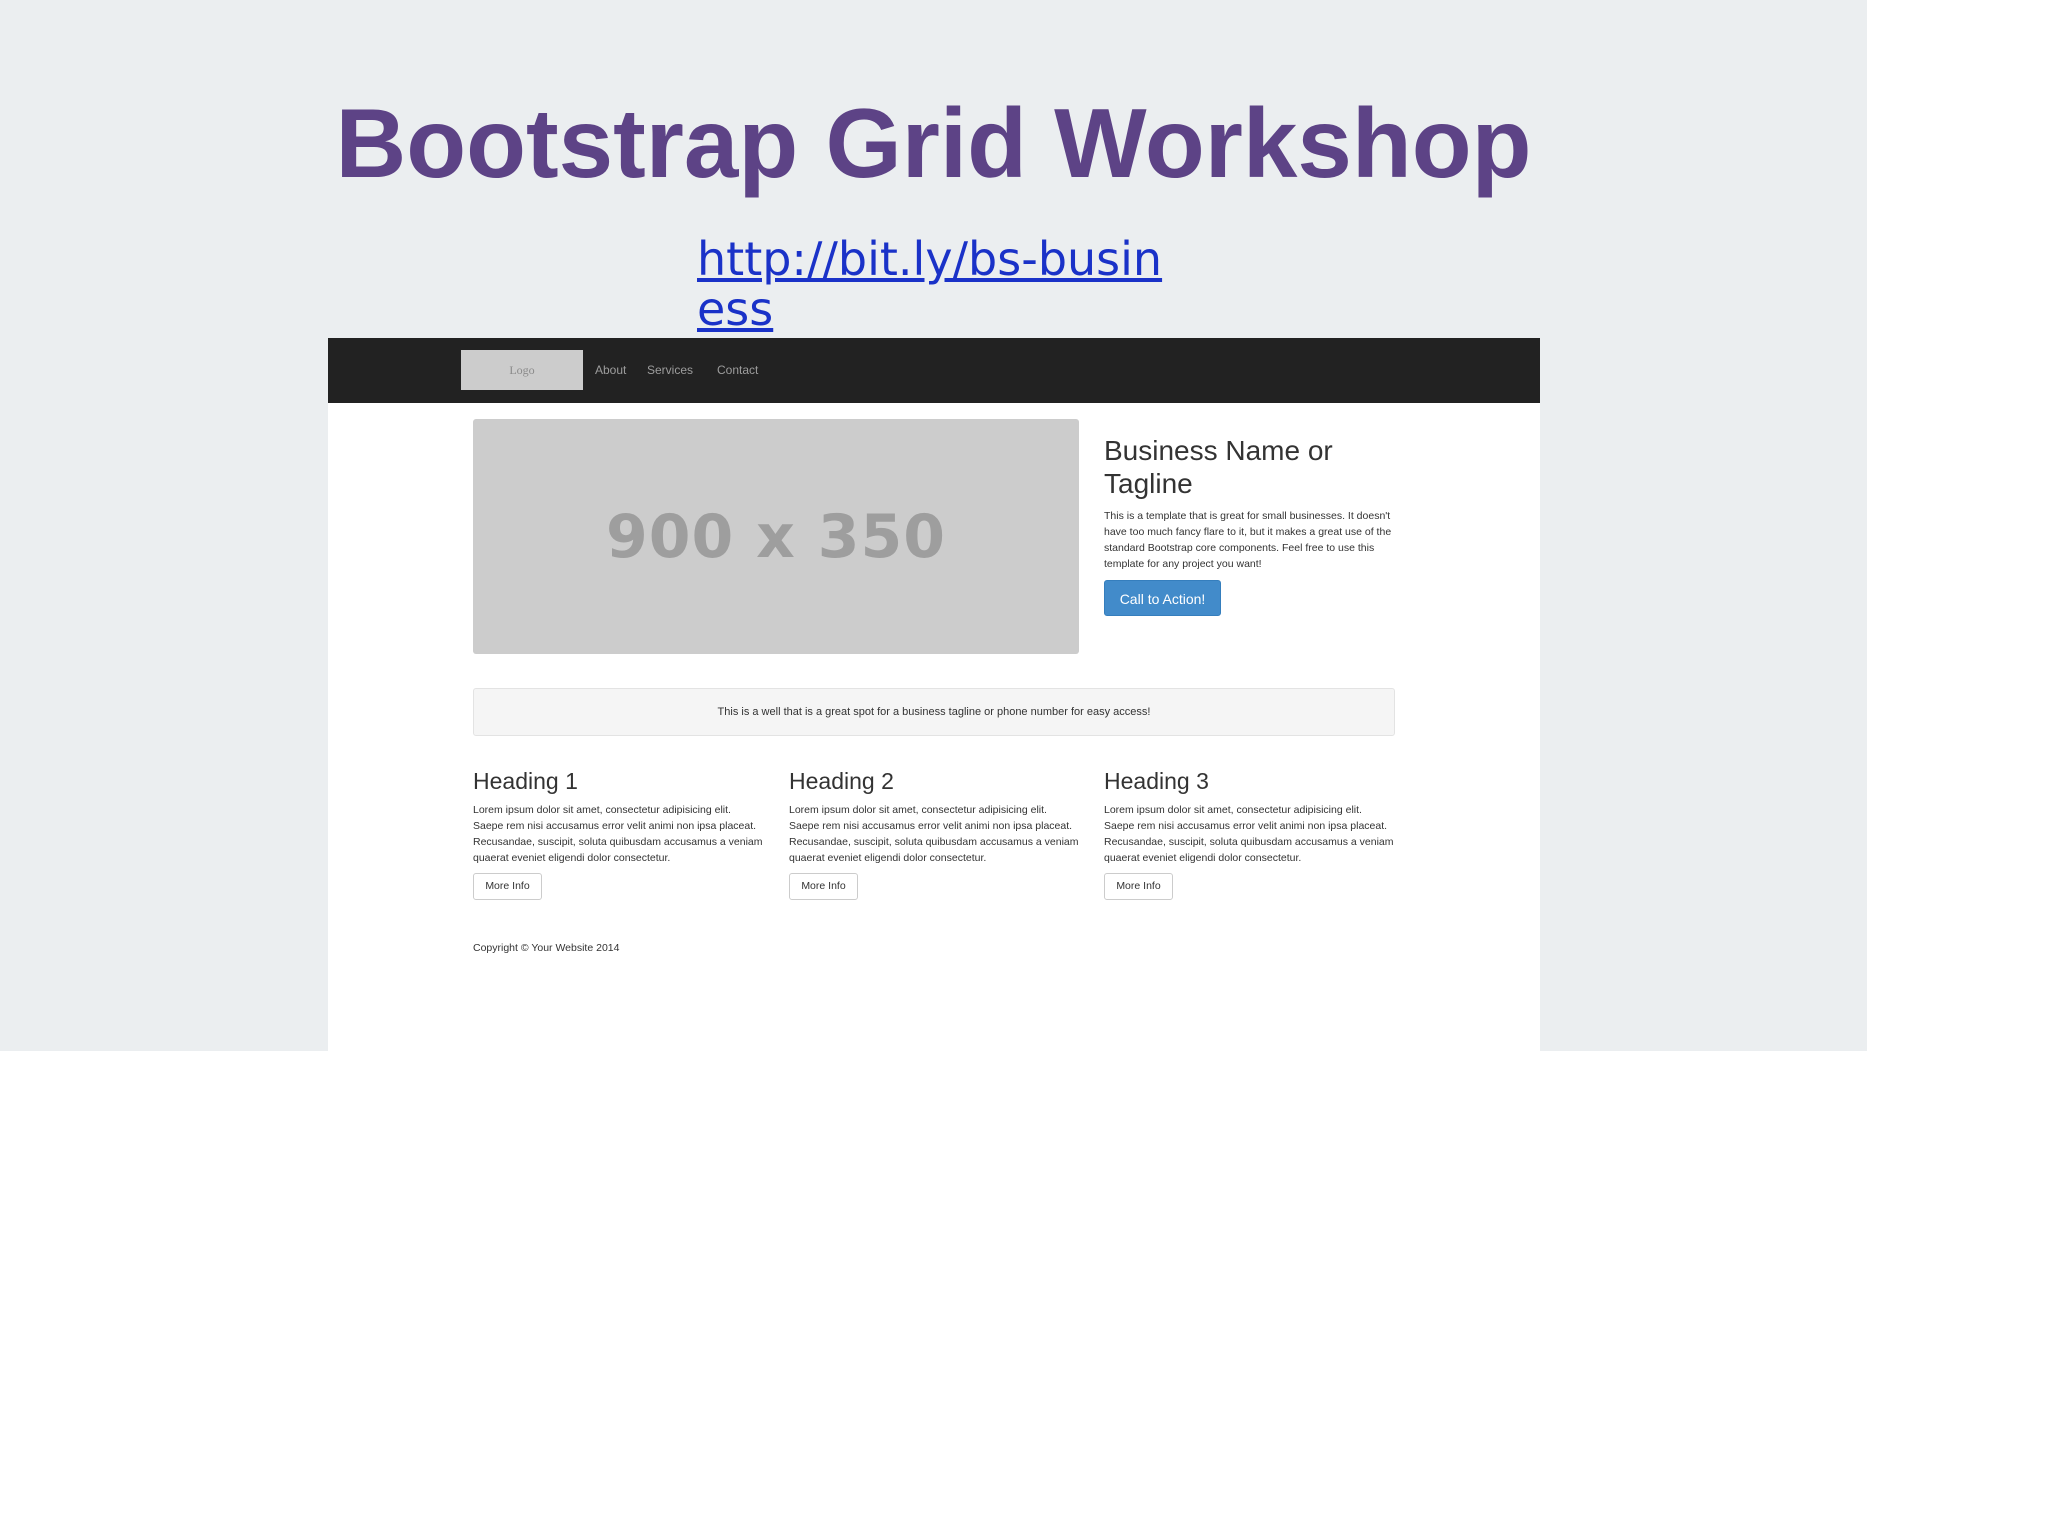 The height and width of the screenshot is (1536, 2048). I want to click on slide-title: Bootstrap Grid Workshop, so click(933, 143).